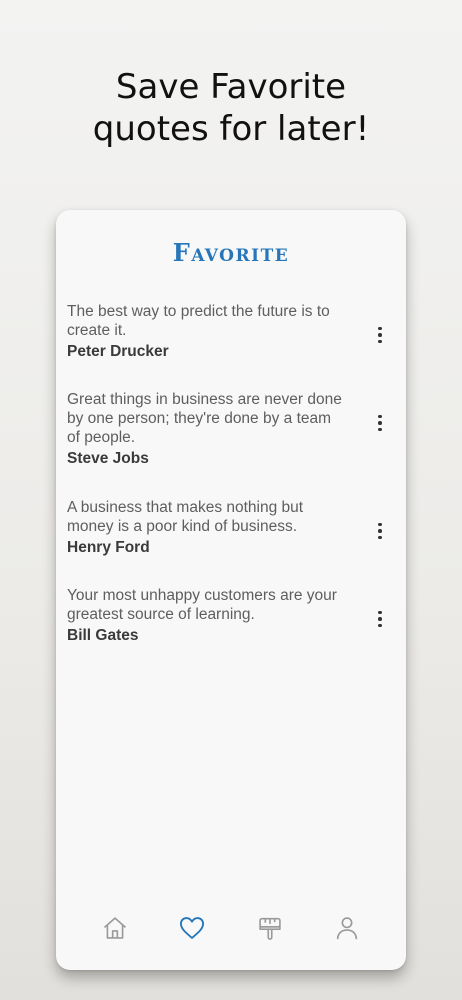 The height and width of the screenshot is (1000, 462). I want to click on nav-favorites, so click(192, 928).